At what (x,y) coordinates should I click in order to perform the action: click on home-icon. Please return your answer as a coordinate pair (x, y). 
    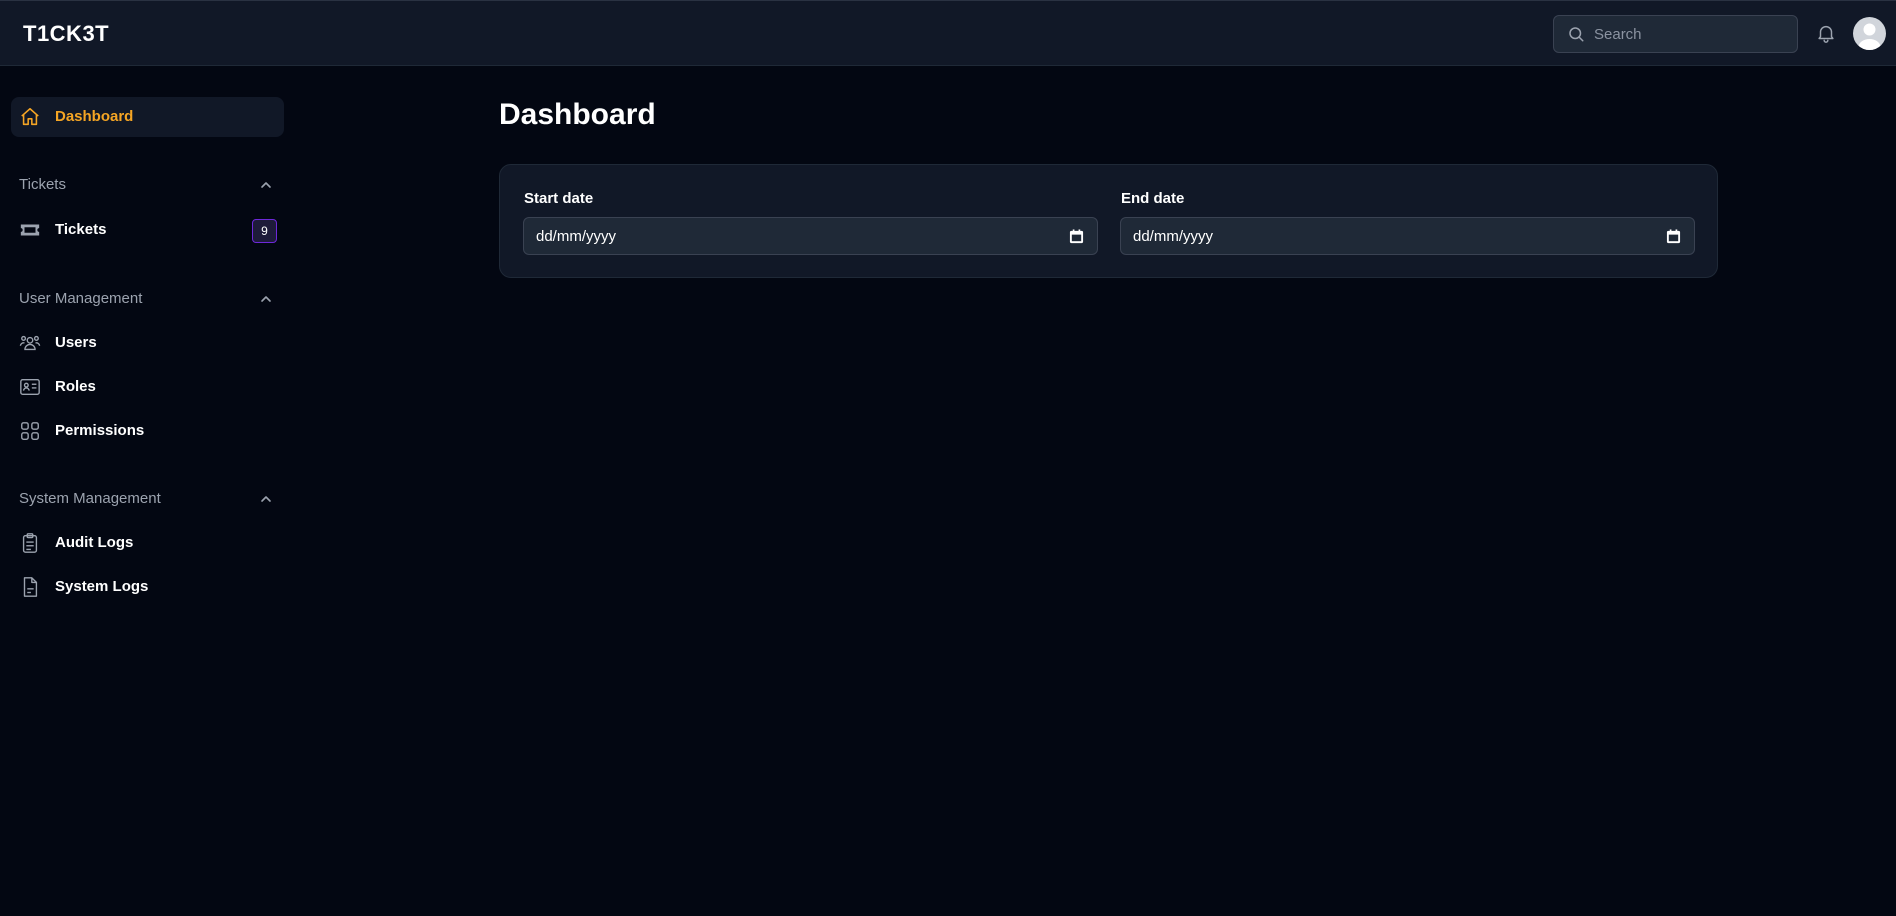
    Looking at the image, I should click on (30, 116).